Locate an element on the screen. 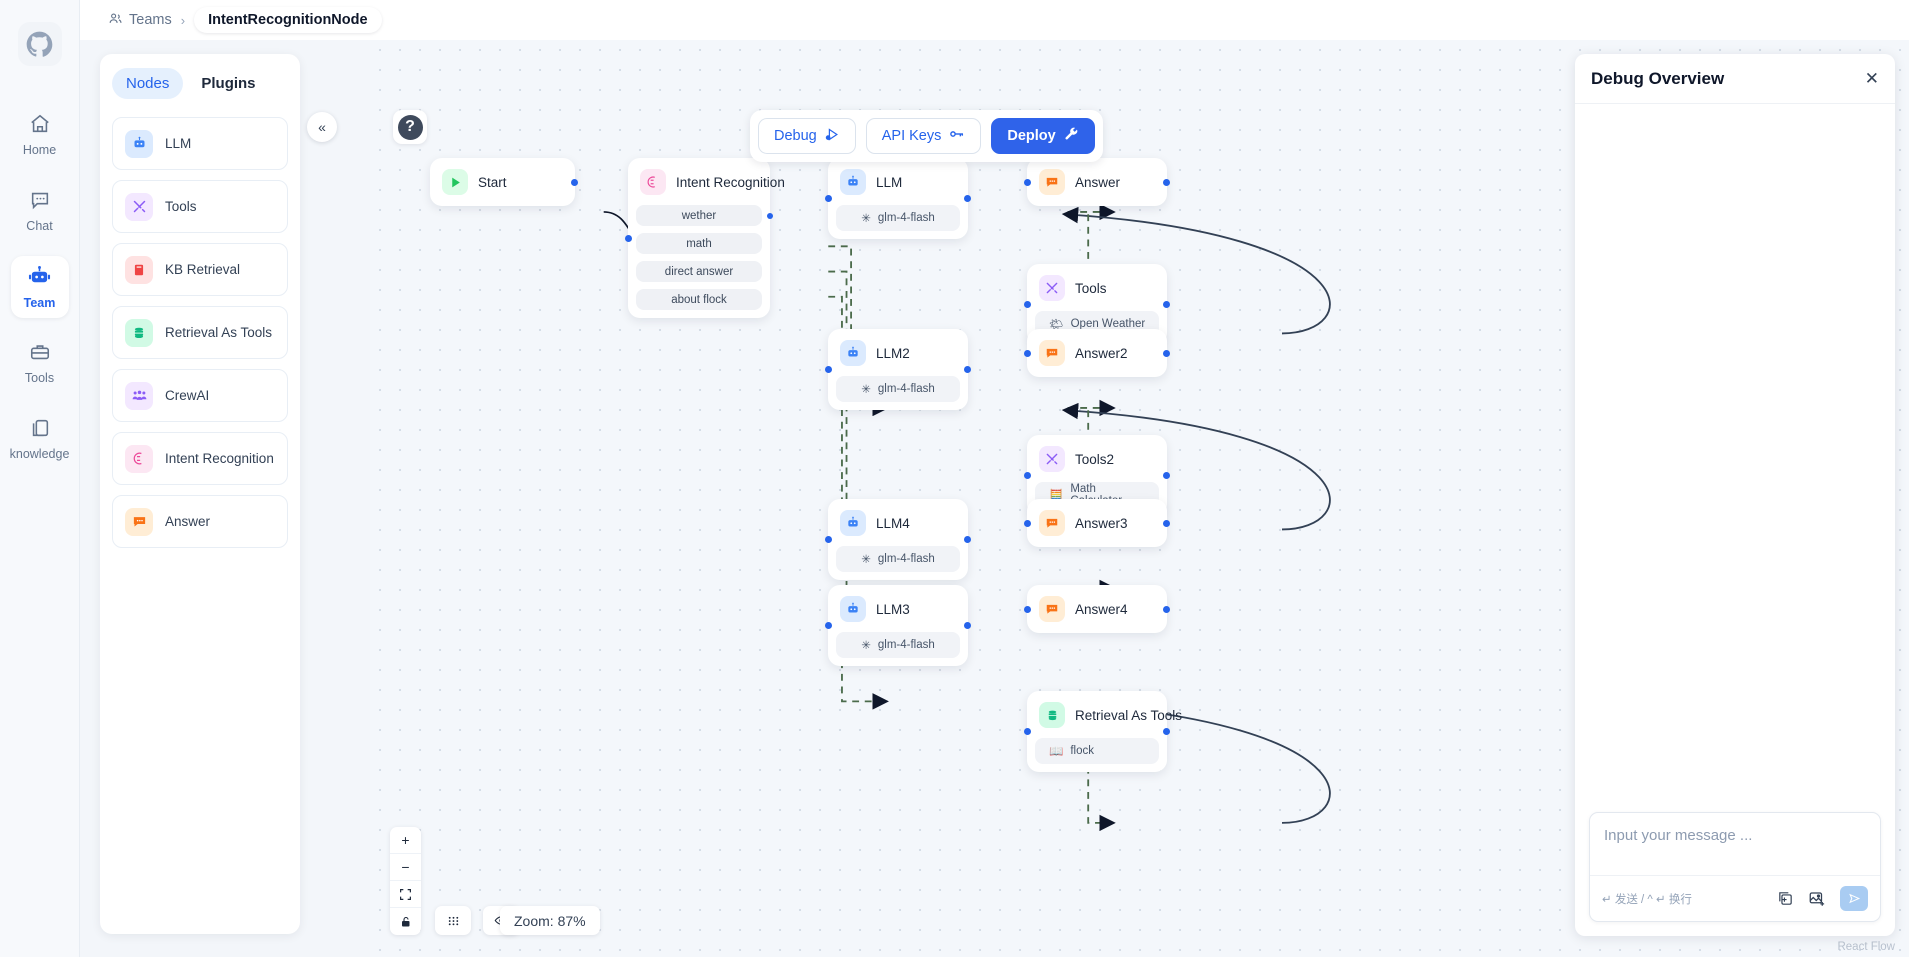 Image resolution: width=1909 pixels, height=957 pixels. debug-button: Debug is located at coordinates (807, 136).